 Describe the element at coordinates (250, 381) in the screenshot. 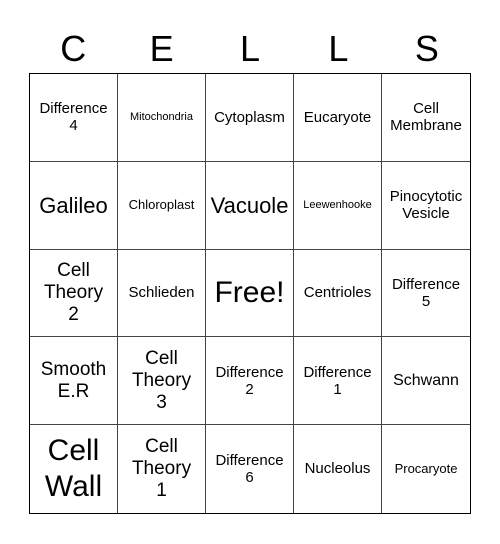

I see `bingo-cell: Difference 2` at that location.